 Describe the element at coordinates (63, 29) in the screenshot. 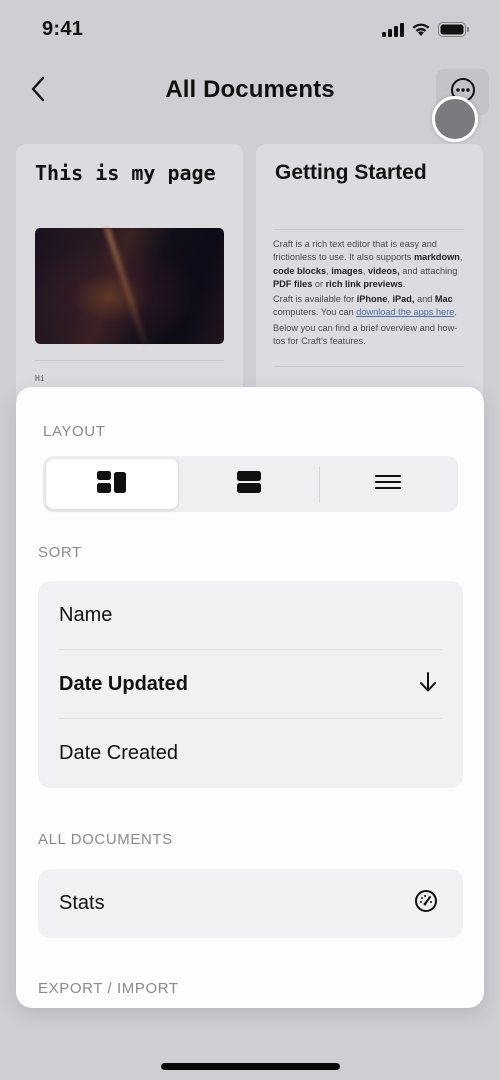

I see `status-time: 9:41` at that location.